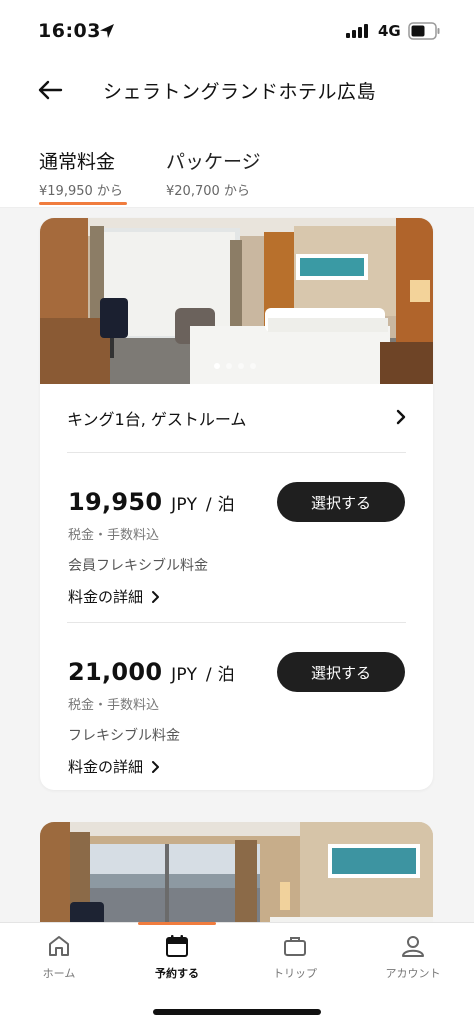 This screenshot has width=474, height=1024. What do you see at coordinates (208, 191) in the screenshot?
I see `tab-price: ¥20,700 から` at bounding box center [208, 191].